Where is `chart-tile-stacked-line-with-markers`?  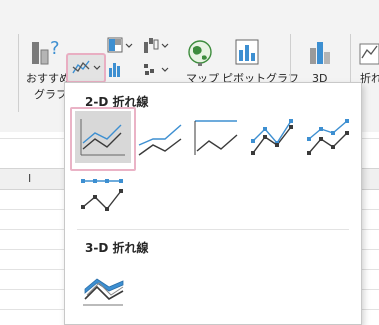
chart-tile-stacked-line-with-markers is located at coordinates (329, 137).